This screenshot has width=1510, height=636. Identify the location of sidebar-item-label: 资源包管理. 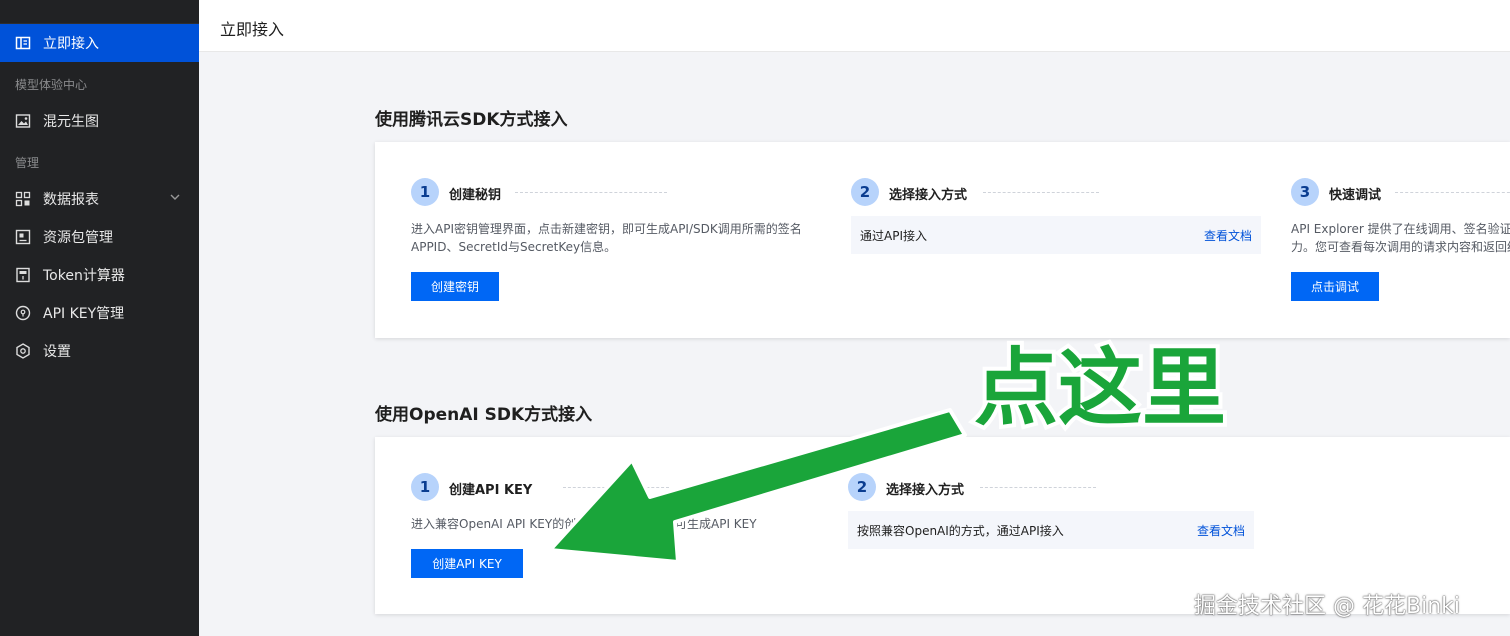
(78, 238).